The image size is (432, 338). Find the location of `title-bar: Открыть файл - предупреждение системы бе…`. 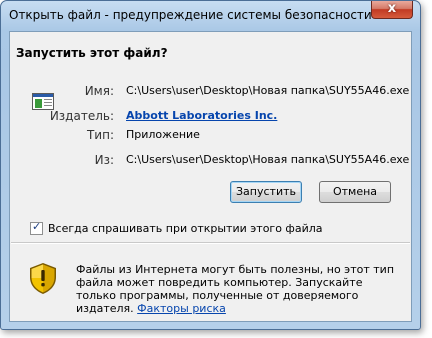

title-bar: Открыть файл - предупреждение системы бе… is located at coordinates (210, 15).